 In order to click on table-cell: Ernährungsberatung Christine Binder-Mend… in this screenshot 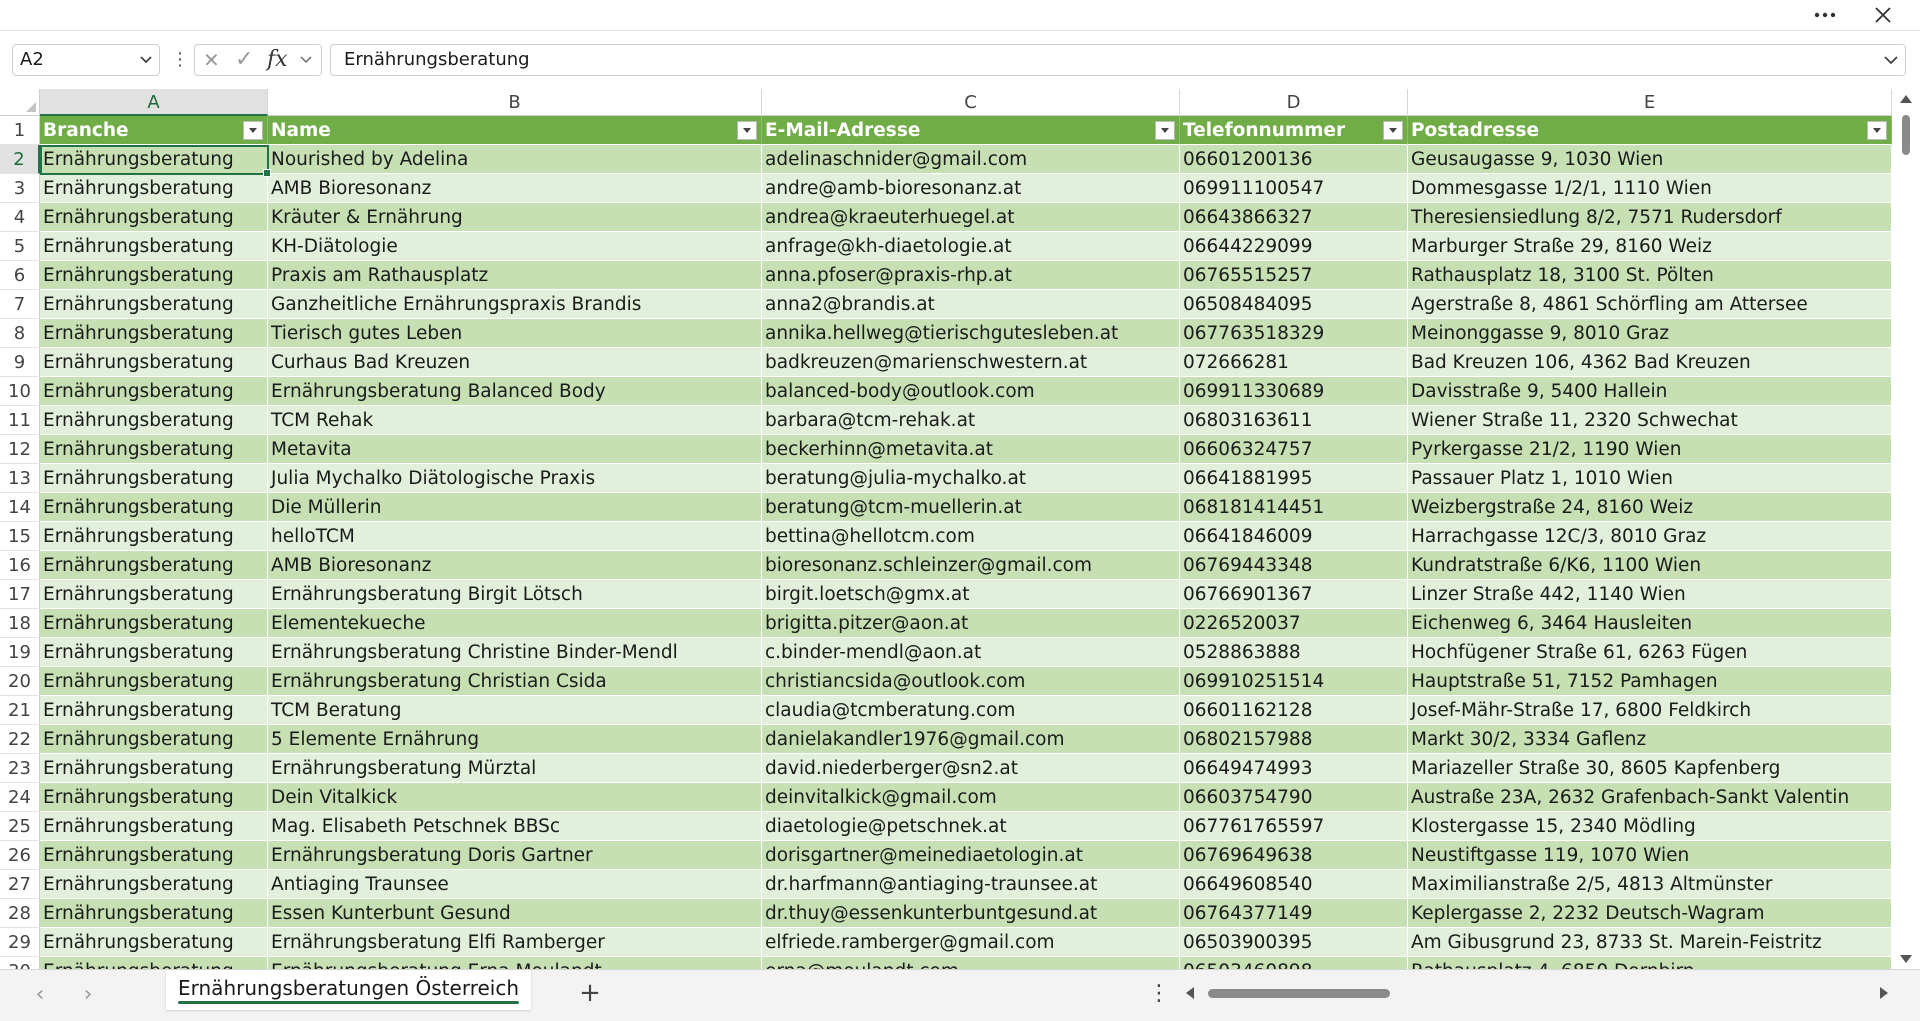, I will do `click(515, 652)`.